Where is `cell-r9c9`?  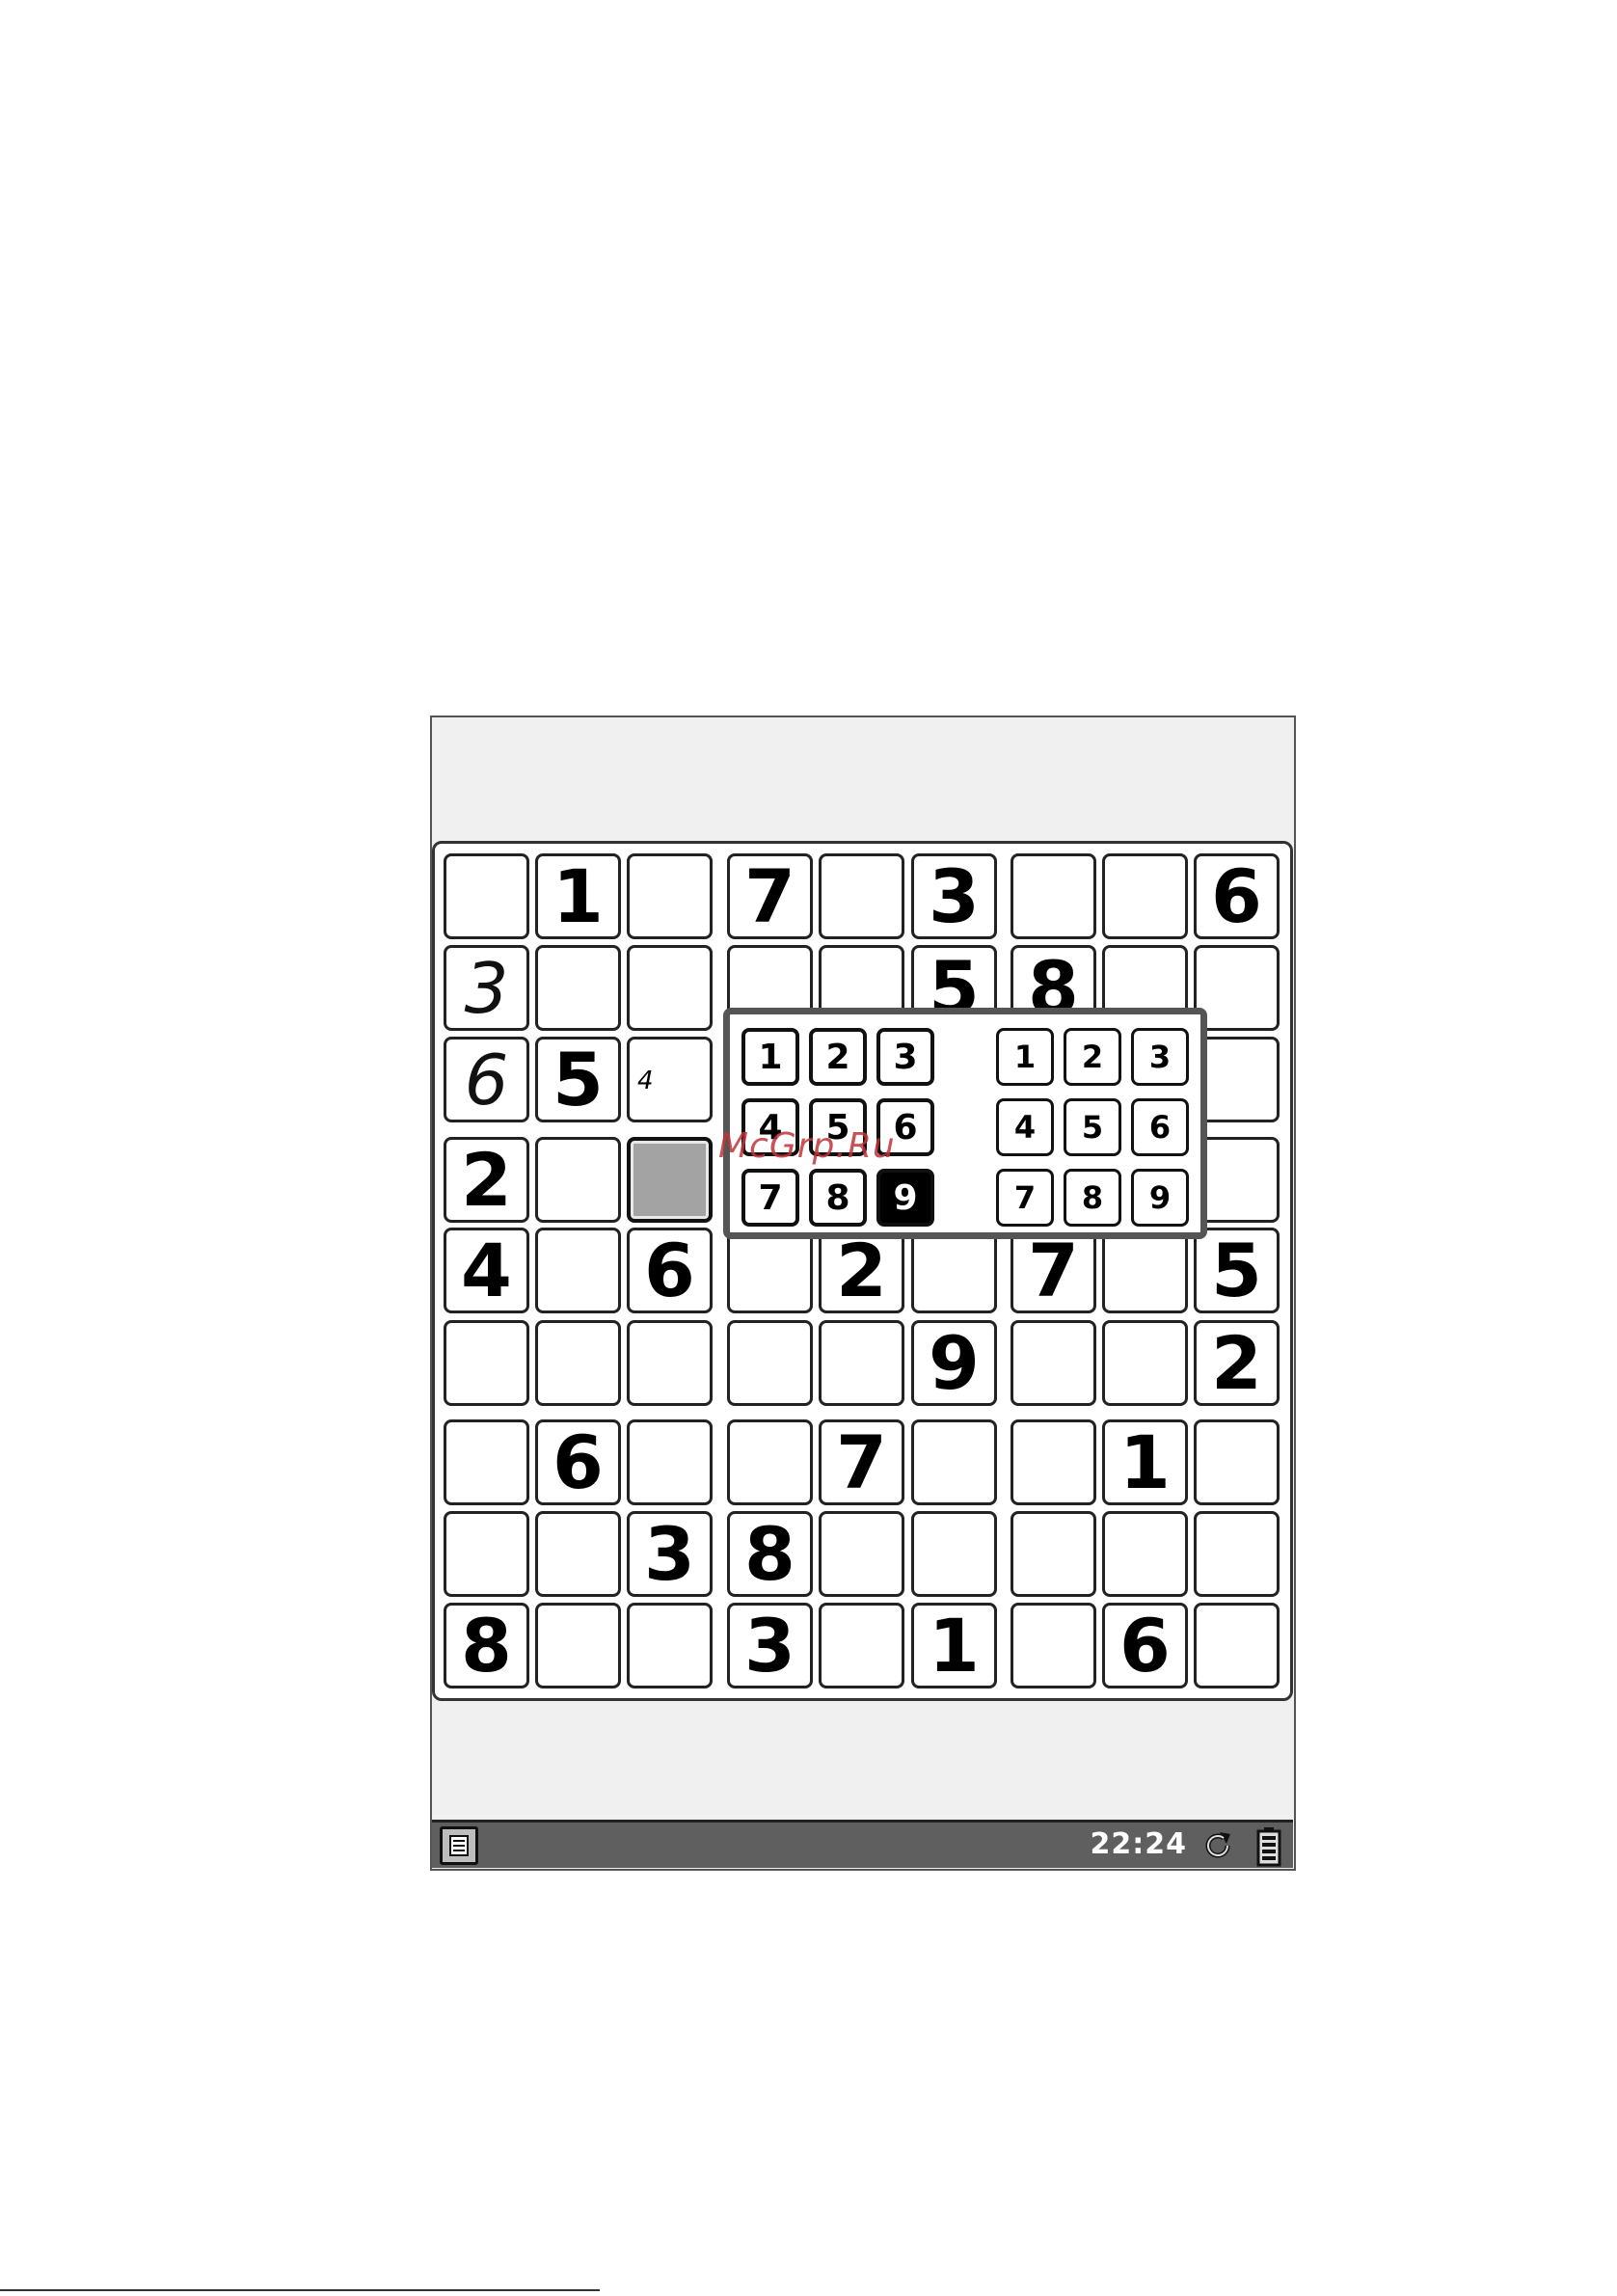 cell-r9c9 is located at coordinates (1237, 1645).